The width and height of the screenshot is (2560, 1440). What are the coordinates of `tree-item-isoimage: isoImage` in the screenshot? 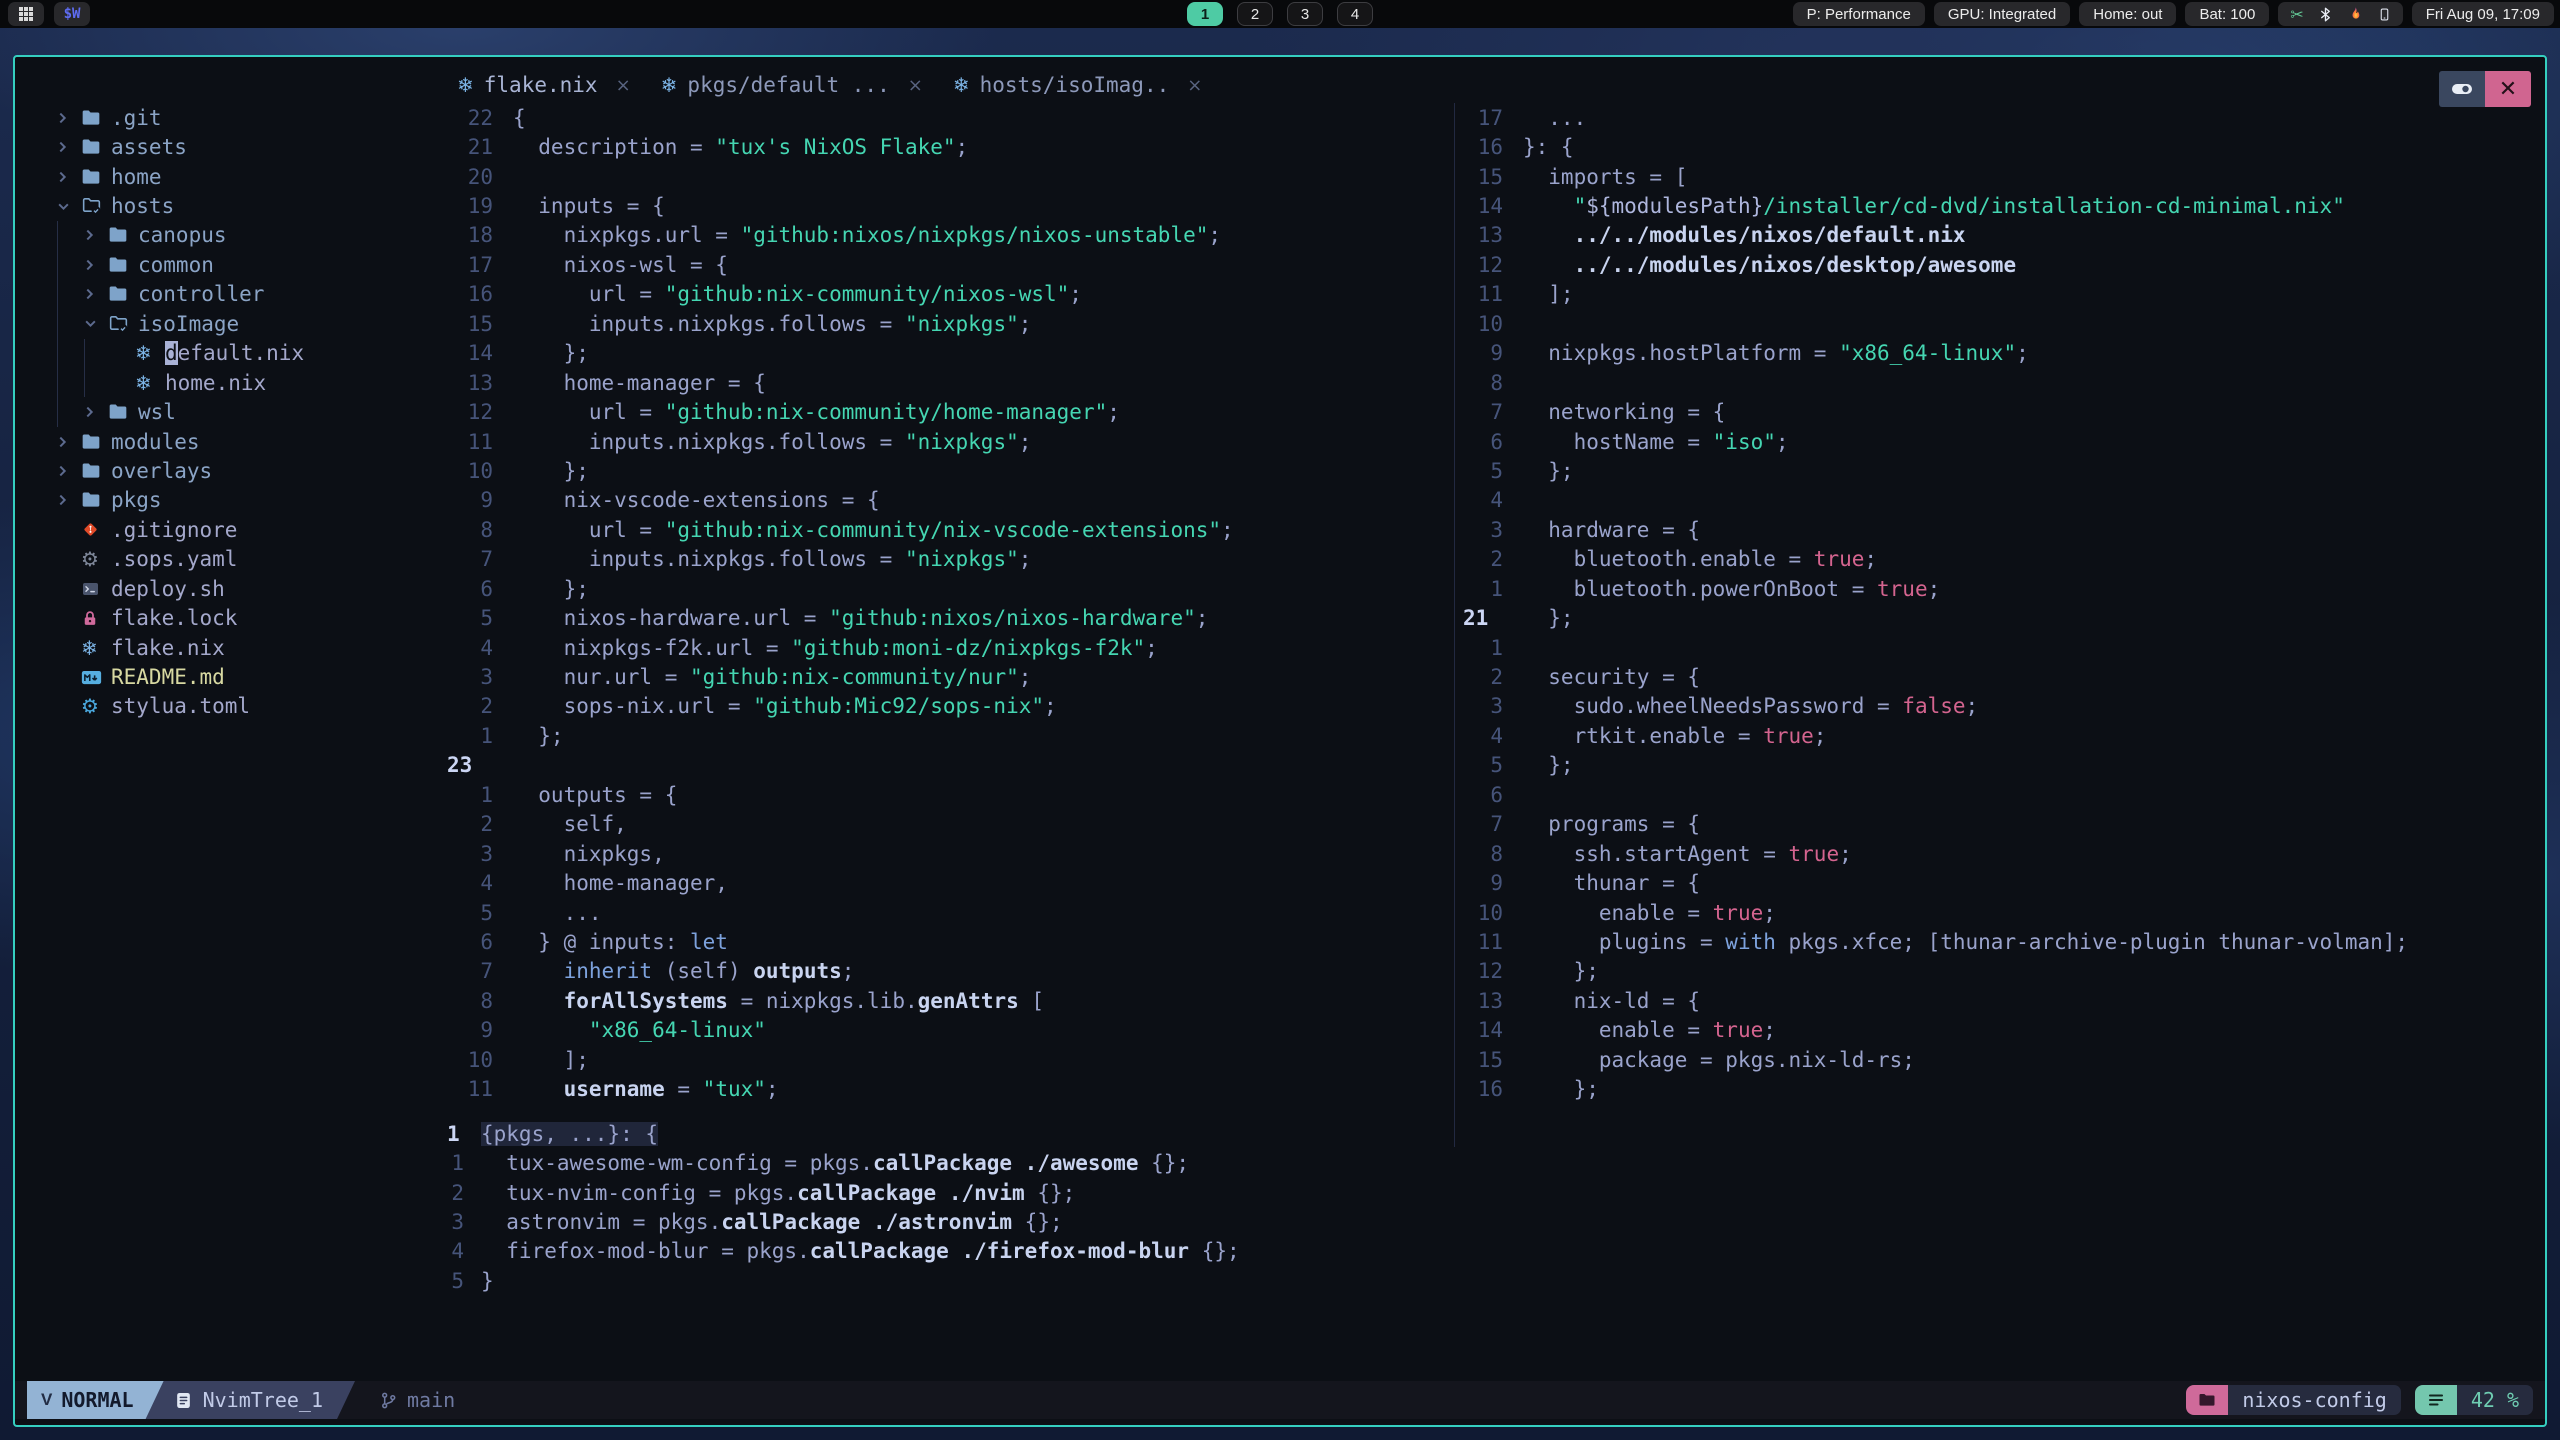 It's located at (238, 324).